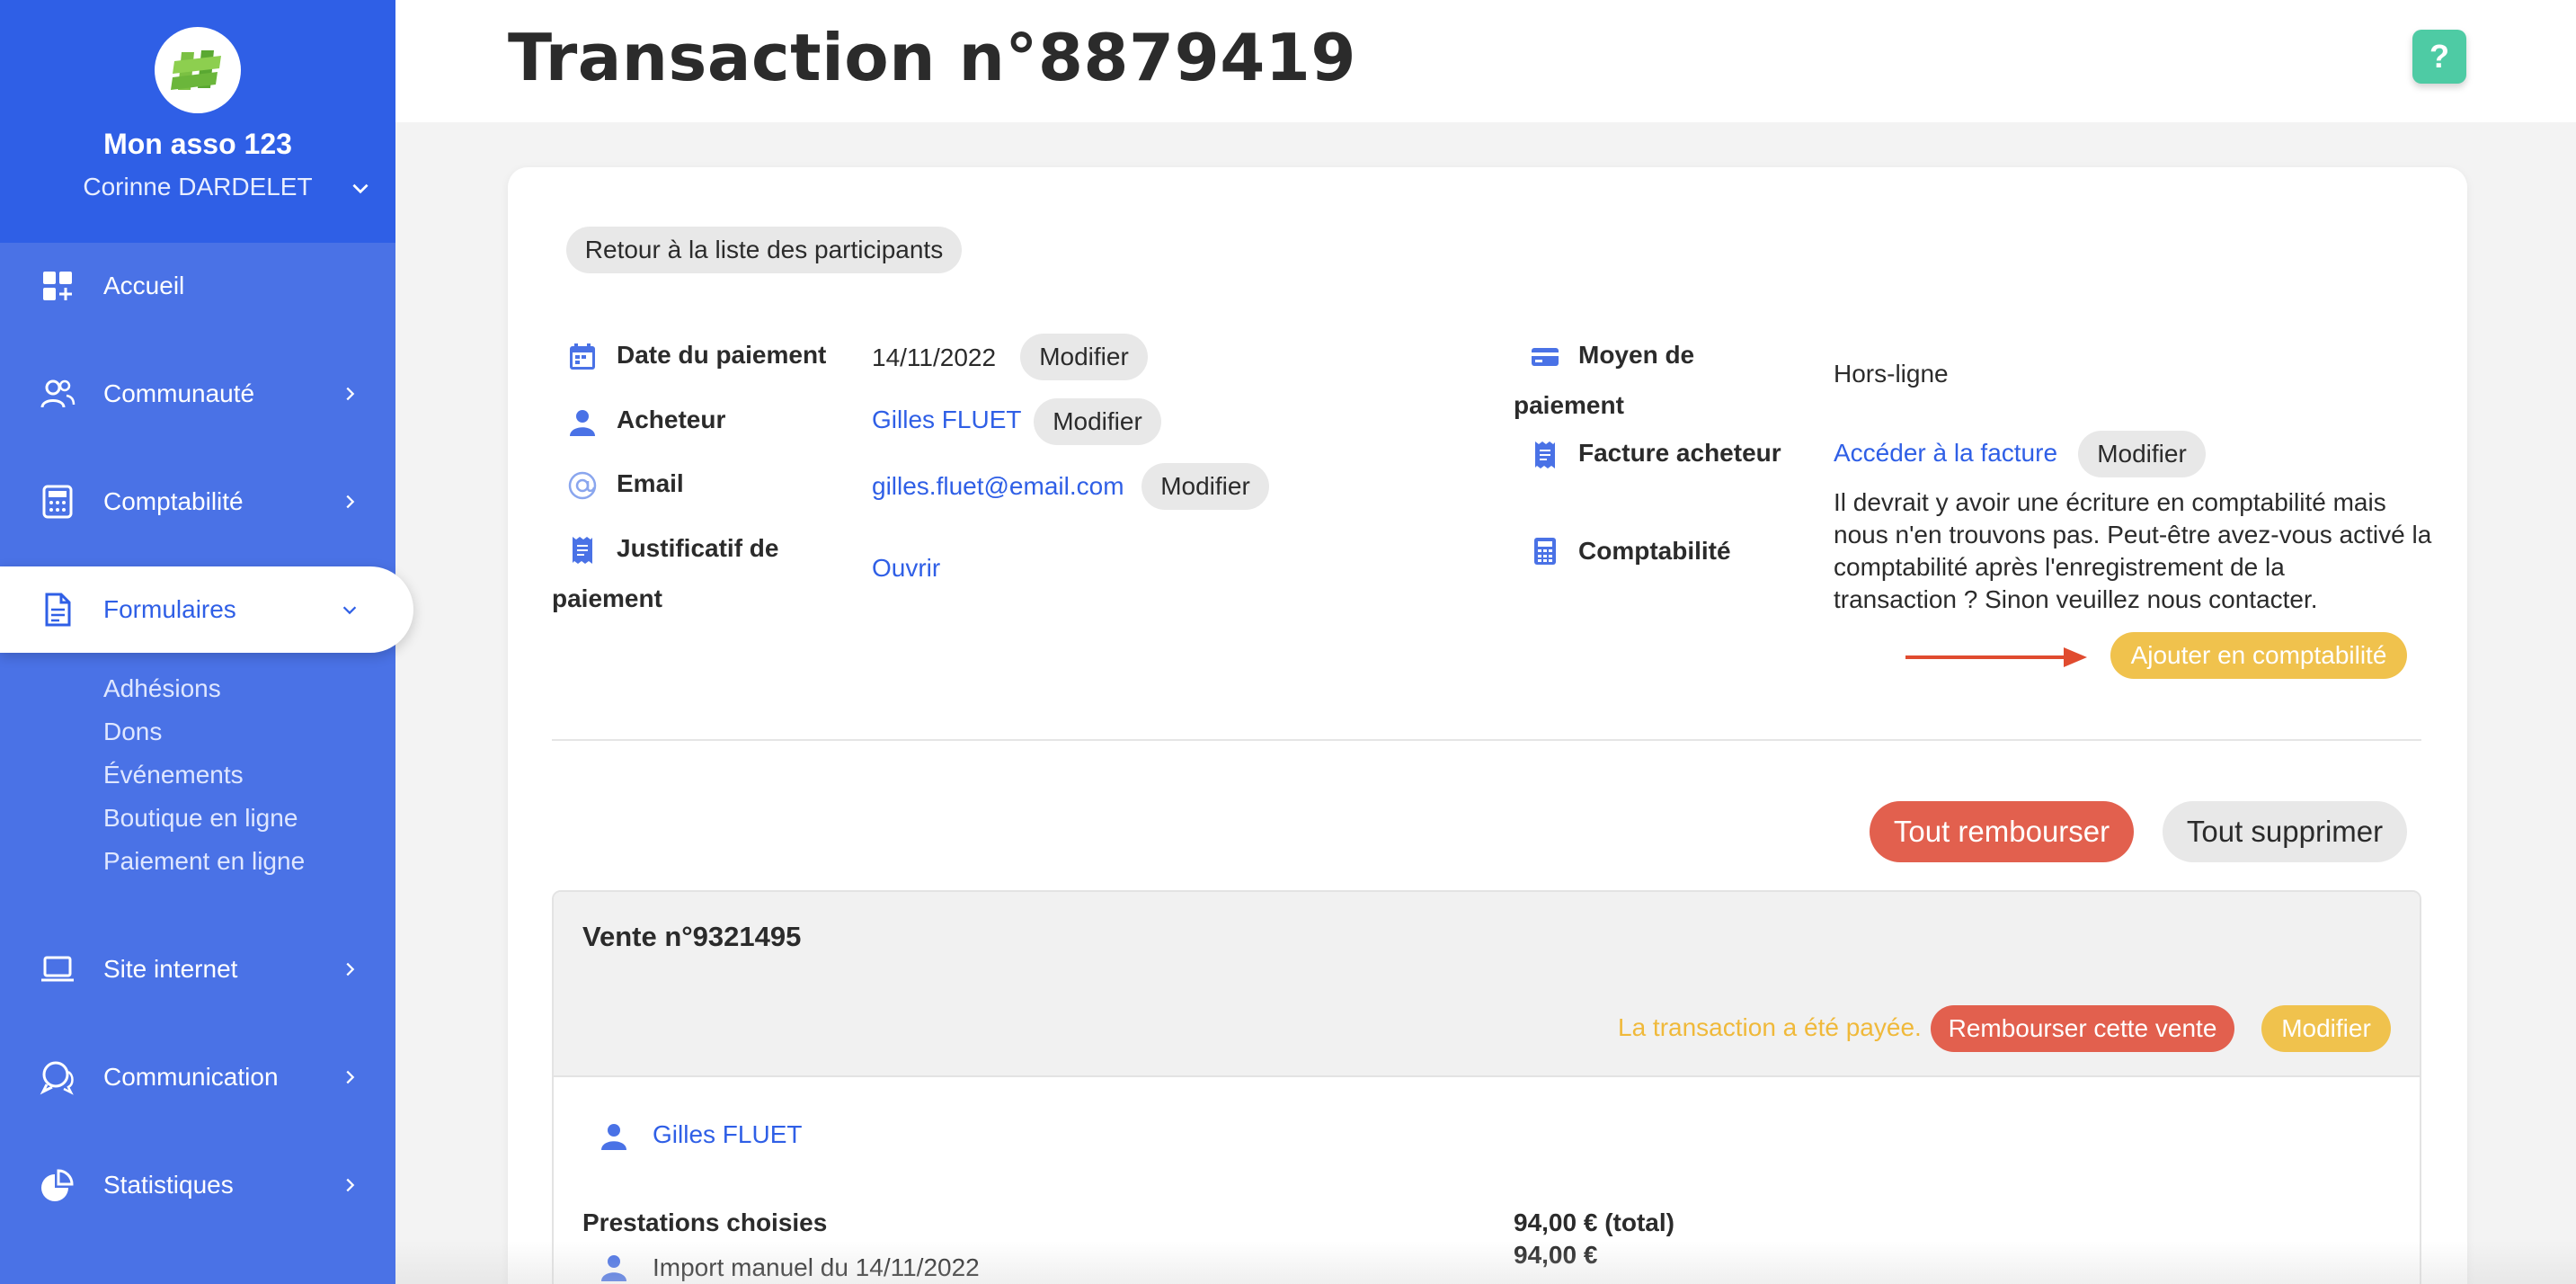  Describe the element at coordinates (198, 70) in the screenshot. I see `org-logo` at that location.